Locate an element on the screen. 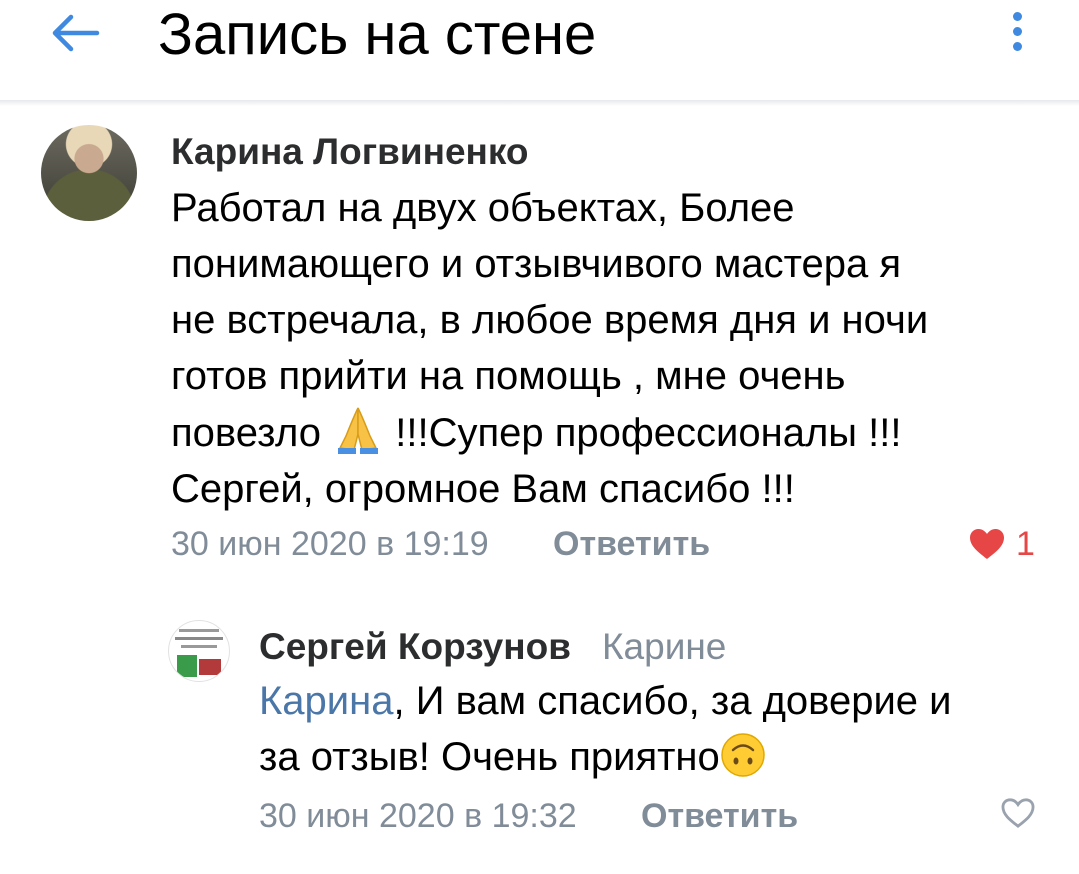  top-bar: Запись на стене is located at coordinates (539, 50).